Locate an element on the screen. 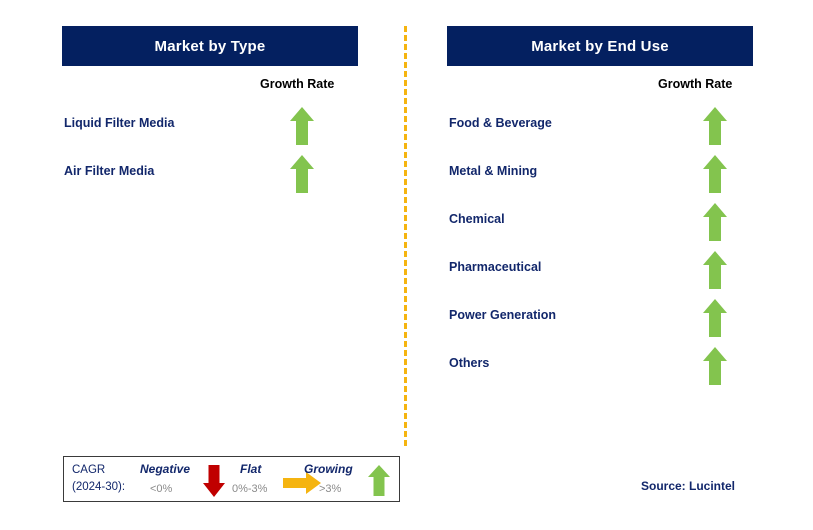 The image size is (813, 530). segment-label: Pharmaceutical is located at coordinates (495, 267).